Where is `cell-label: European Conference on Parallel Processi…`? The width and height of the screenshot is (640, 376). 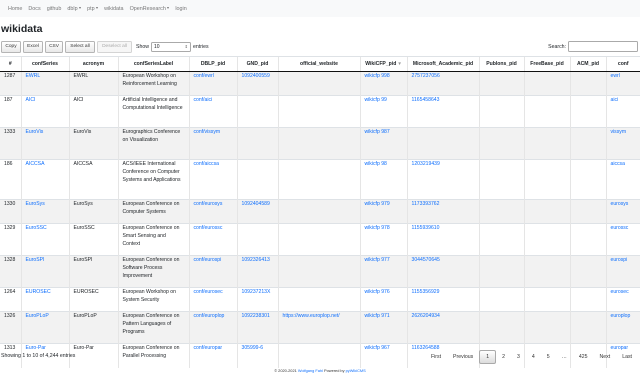
cell-label: European Conference on Parallel Processi… is located at coordinates (153, 355).